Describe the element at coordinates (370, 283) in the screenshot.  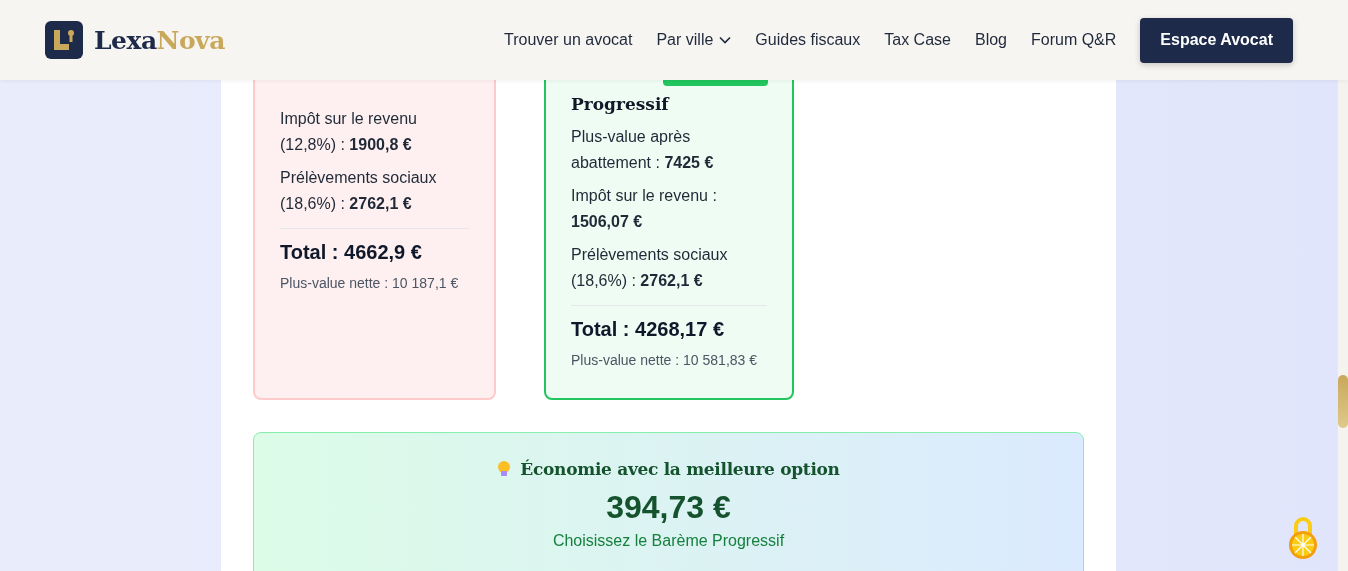
I see `net-gain: Plus-value nette : 10 187,1 €` at that location.